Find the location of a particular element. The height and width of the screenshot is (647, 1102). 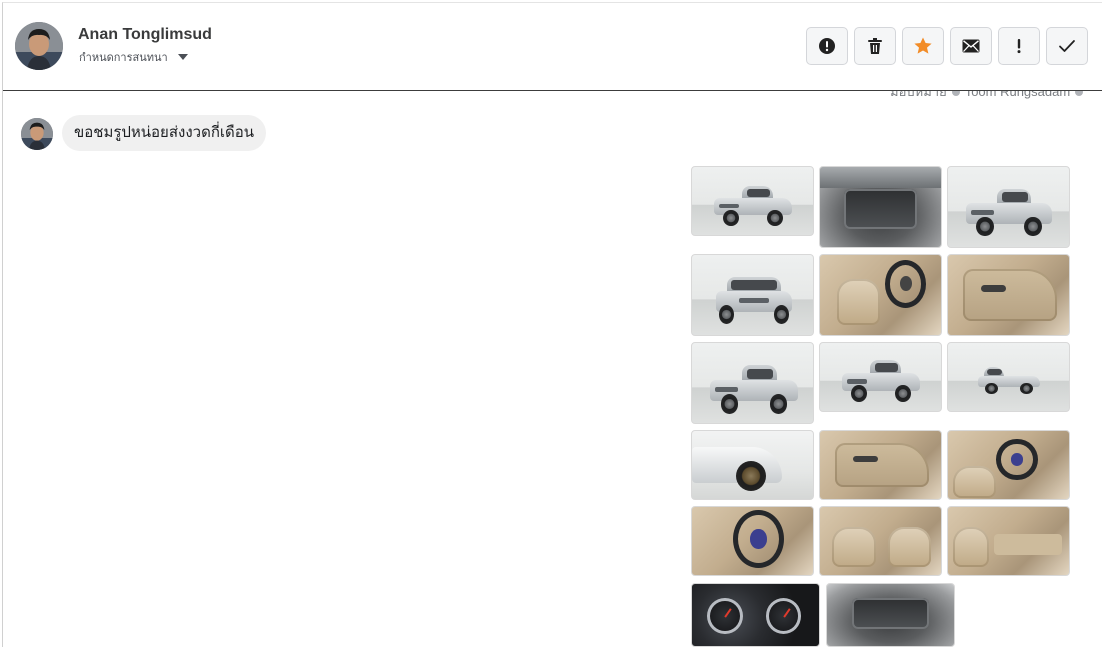

contact-avatar is located at coordinates (39, 46).